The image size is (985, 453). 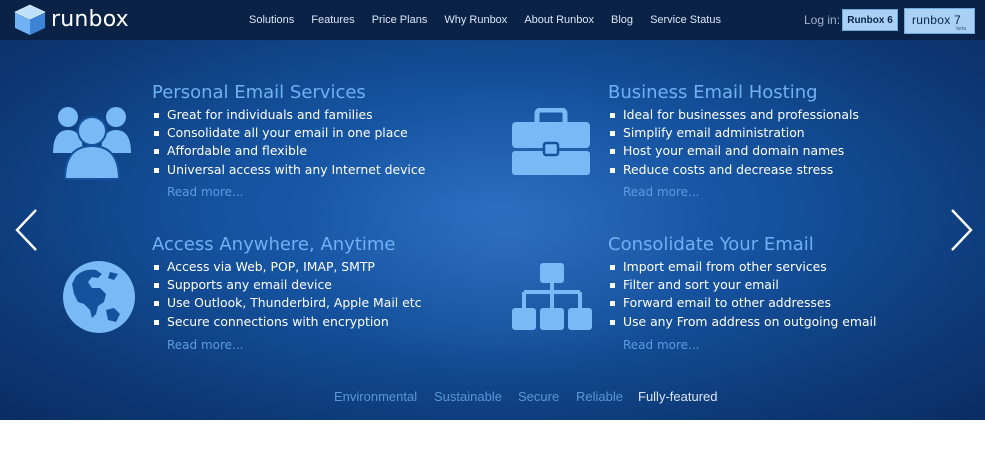 What do you see at coordinates (559, 20) in the screenshot?
I see `nav-about-runbox: About Runbox` at bounding box center [559, 20].